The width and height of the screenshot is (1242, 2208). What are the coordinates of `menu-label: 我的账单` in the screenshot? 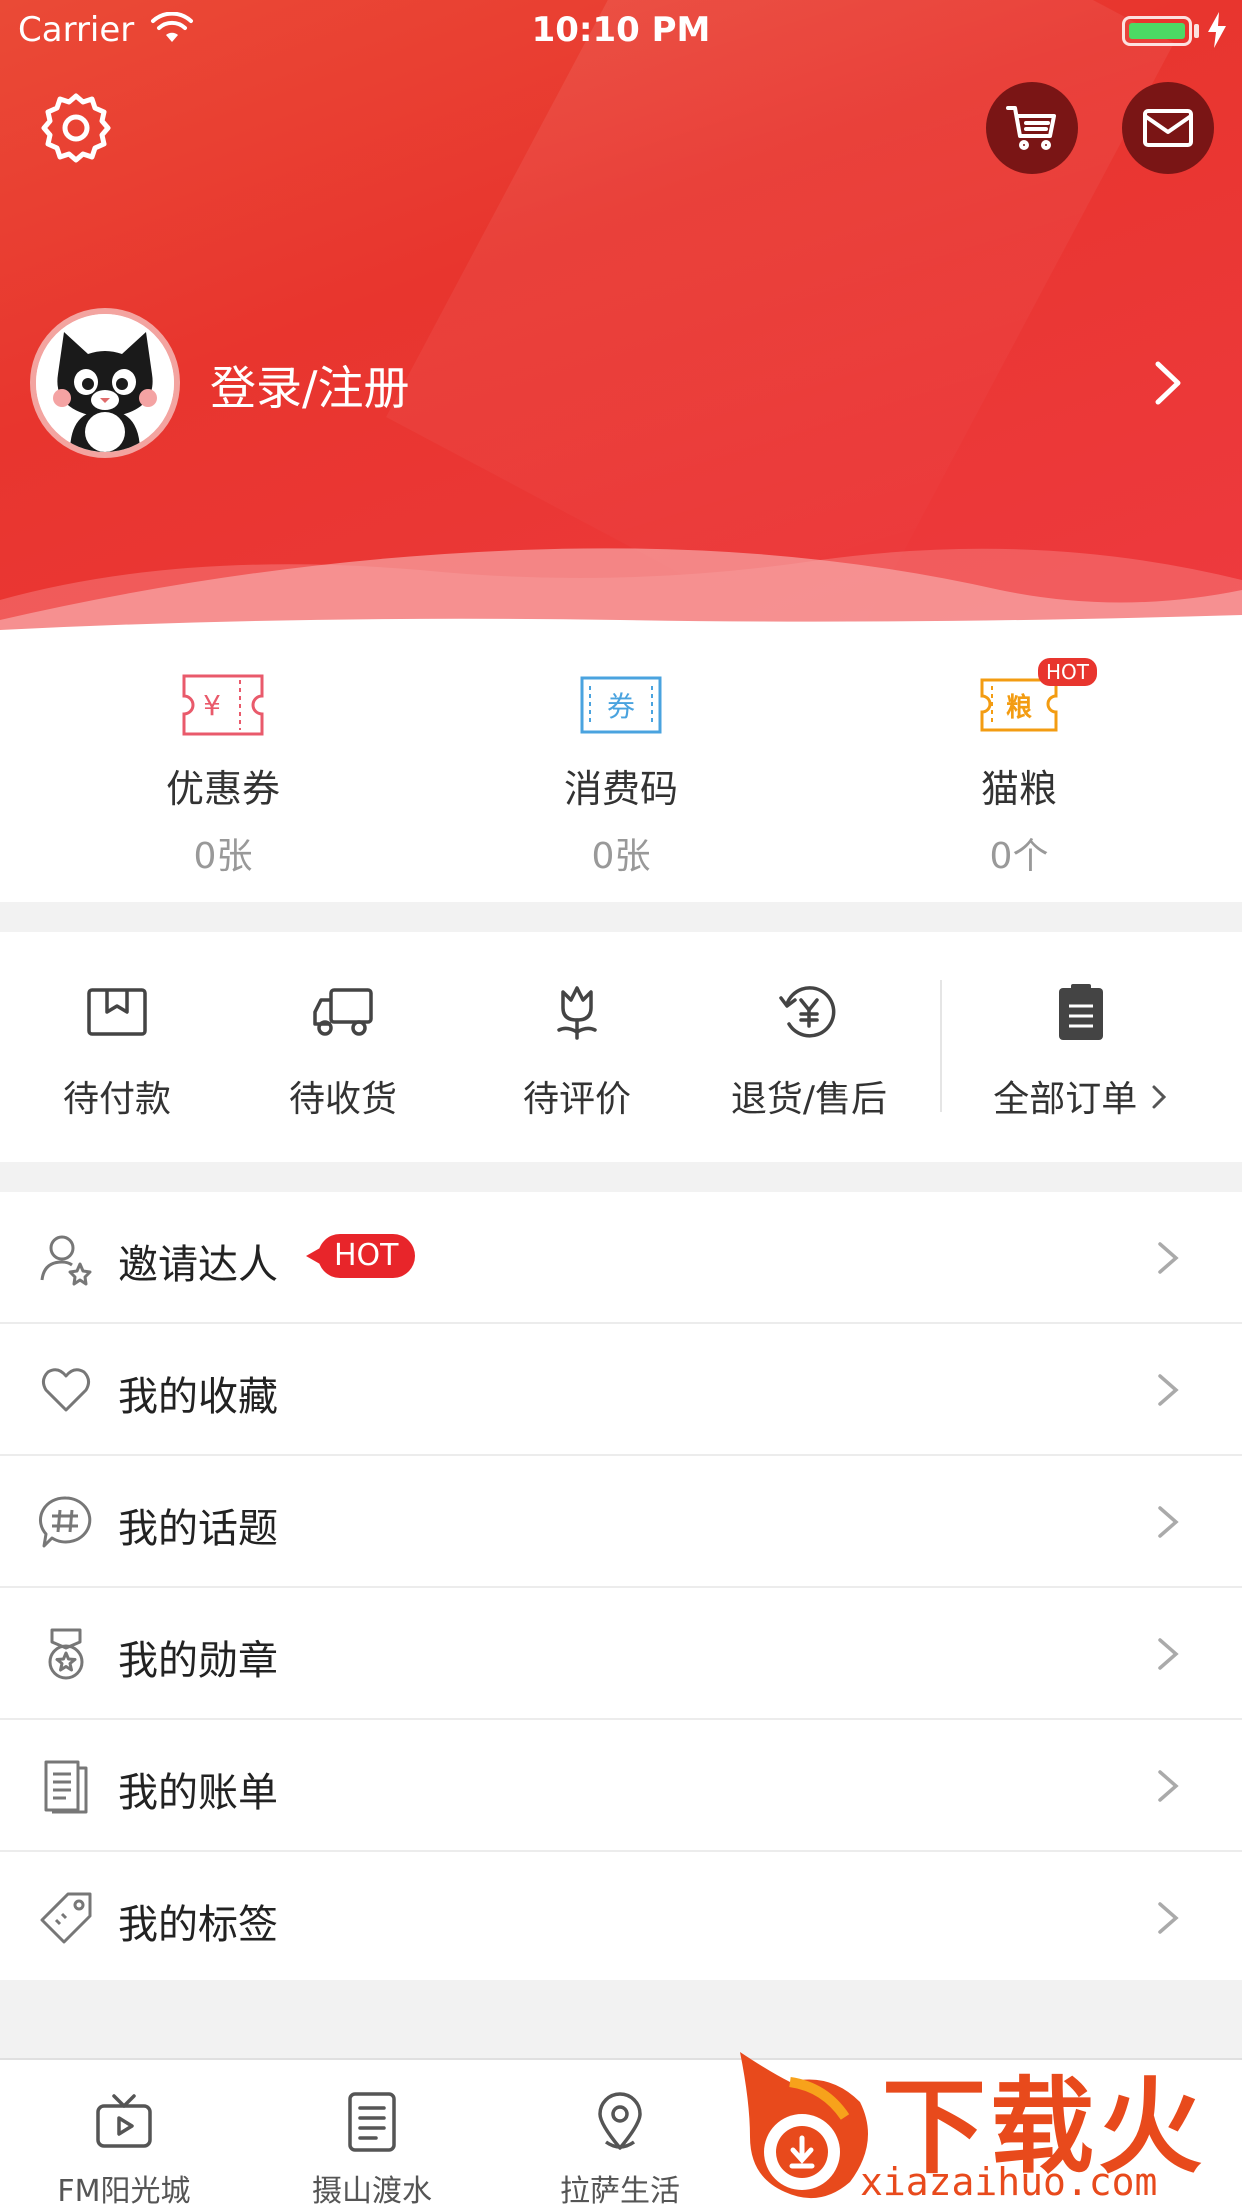 It's located at (198, 1793).